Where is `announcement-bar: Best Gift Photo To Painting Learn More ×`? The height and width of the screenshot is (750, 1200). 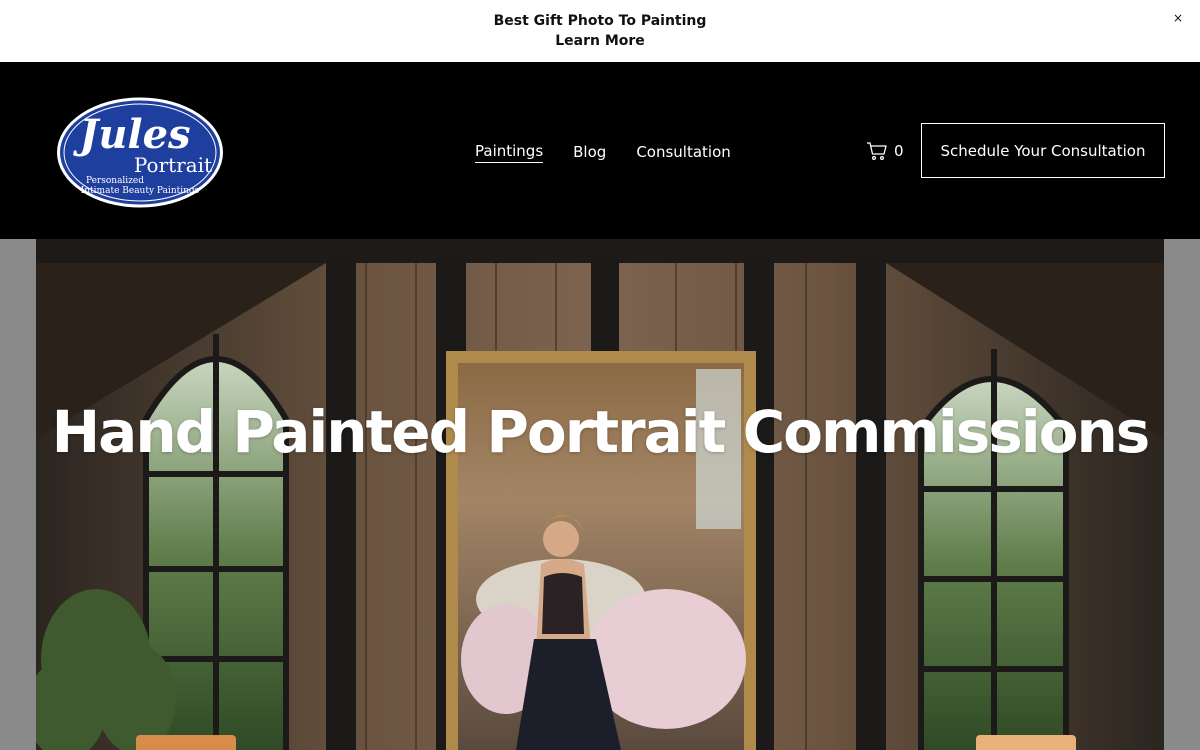 announcement-bar: Best Gift Photo To Painting Learn More × is located at coordinates (600, 31).